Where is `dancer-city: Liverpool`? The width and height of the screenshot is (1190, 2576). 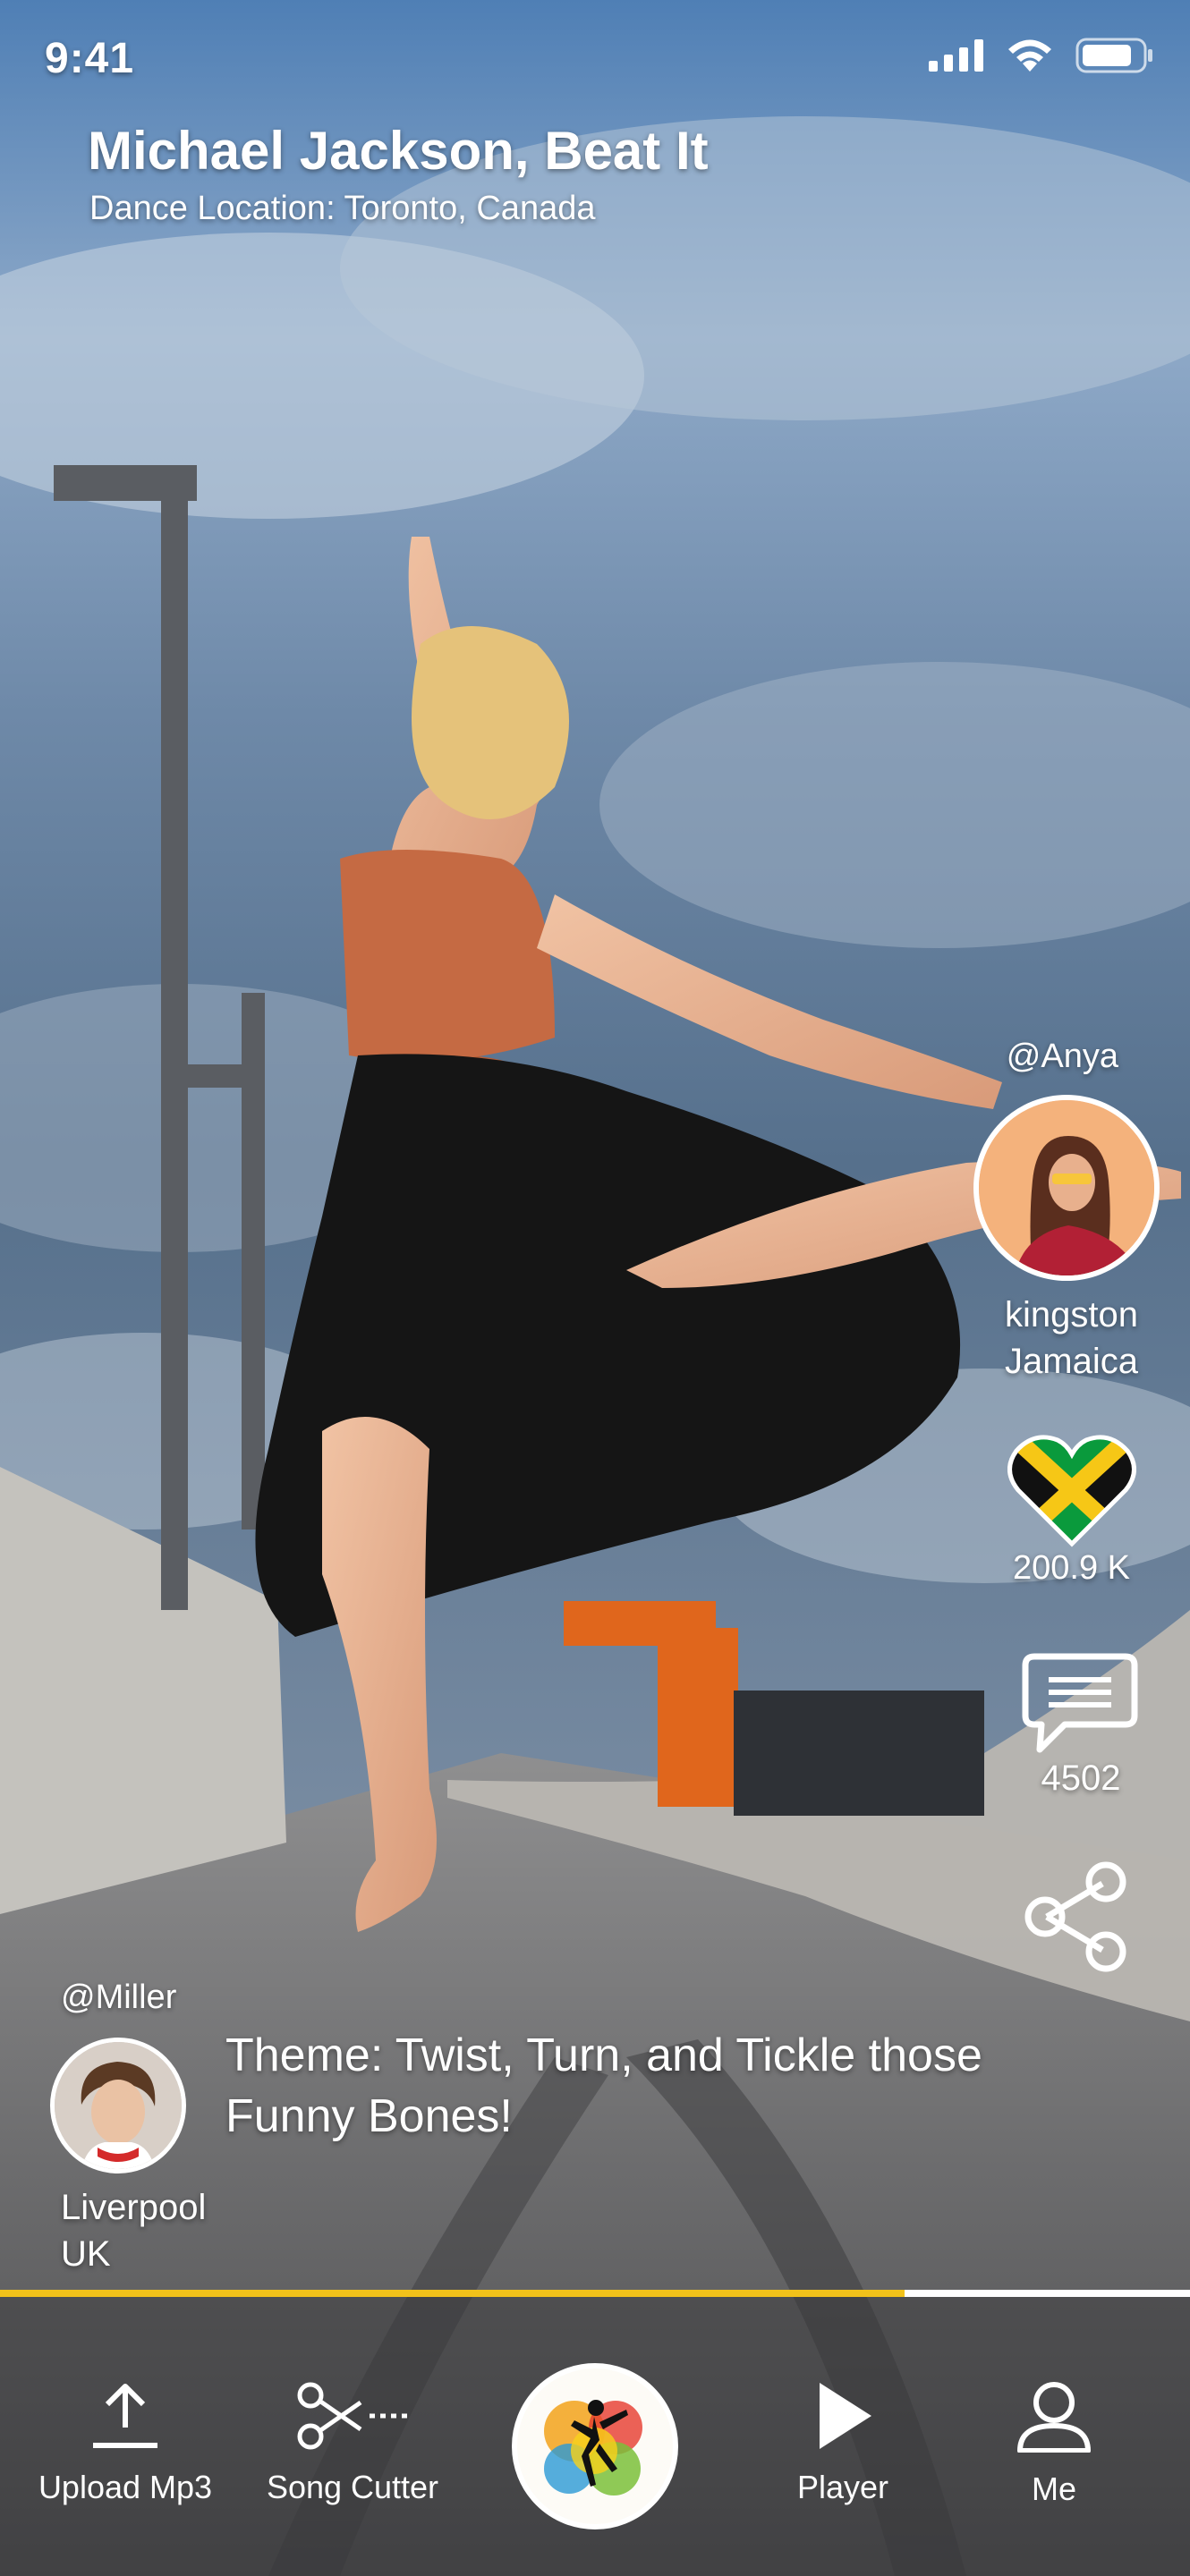
dancer-city: Liverpool is located at coordinates (134, 2207).